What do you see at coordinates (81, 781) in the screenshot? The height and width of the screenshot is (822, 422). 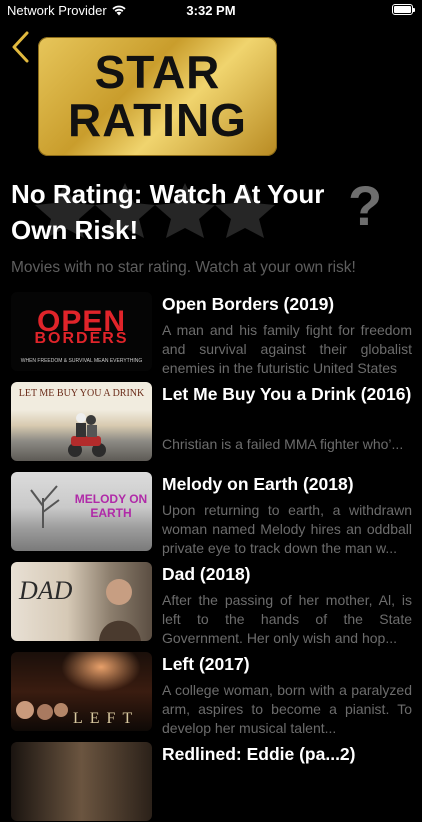 I see `movie-poster` at bounding box center [81, 781].